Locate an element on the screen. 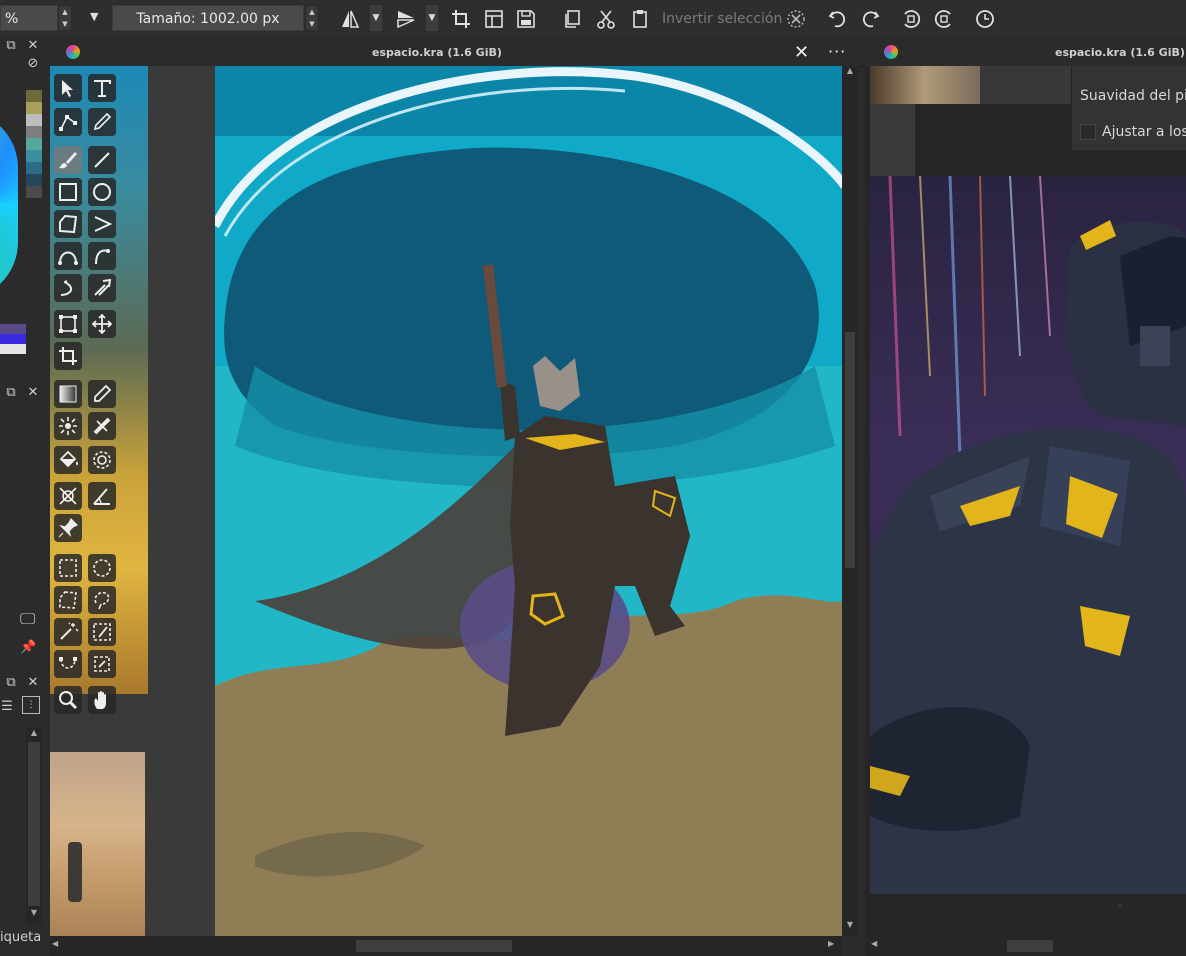  chevron-down-icon: ▼ is located at coordinates (97, 17).